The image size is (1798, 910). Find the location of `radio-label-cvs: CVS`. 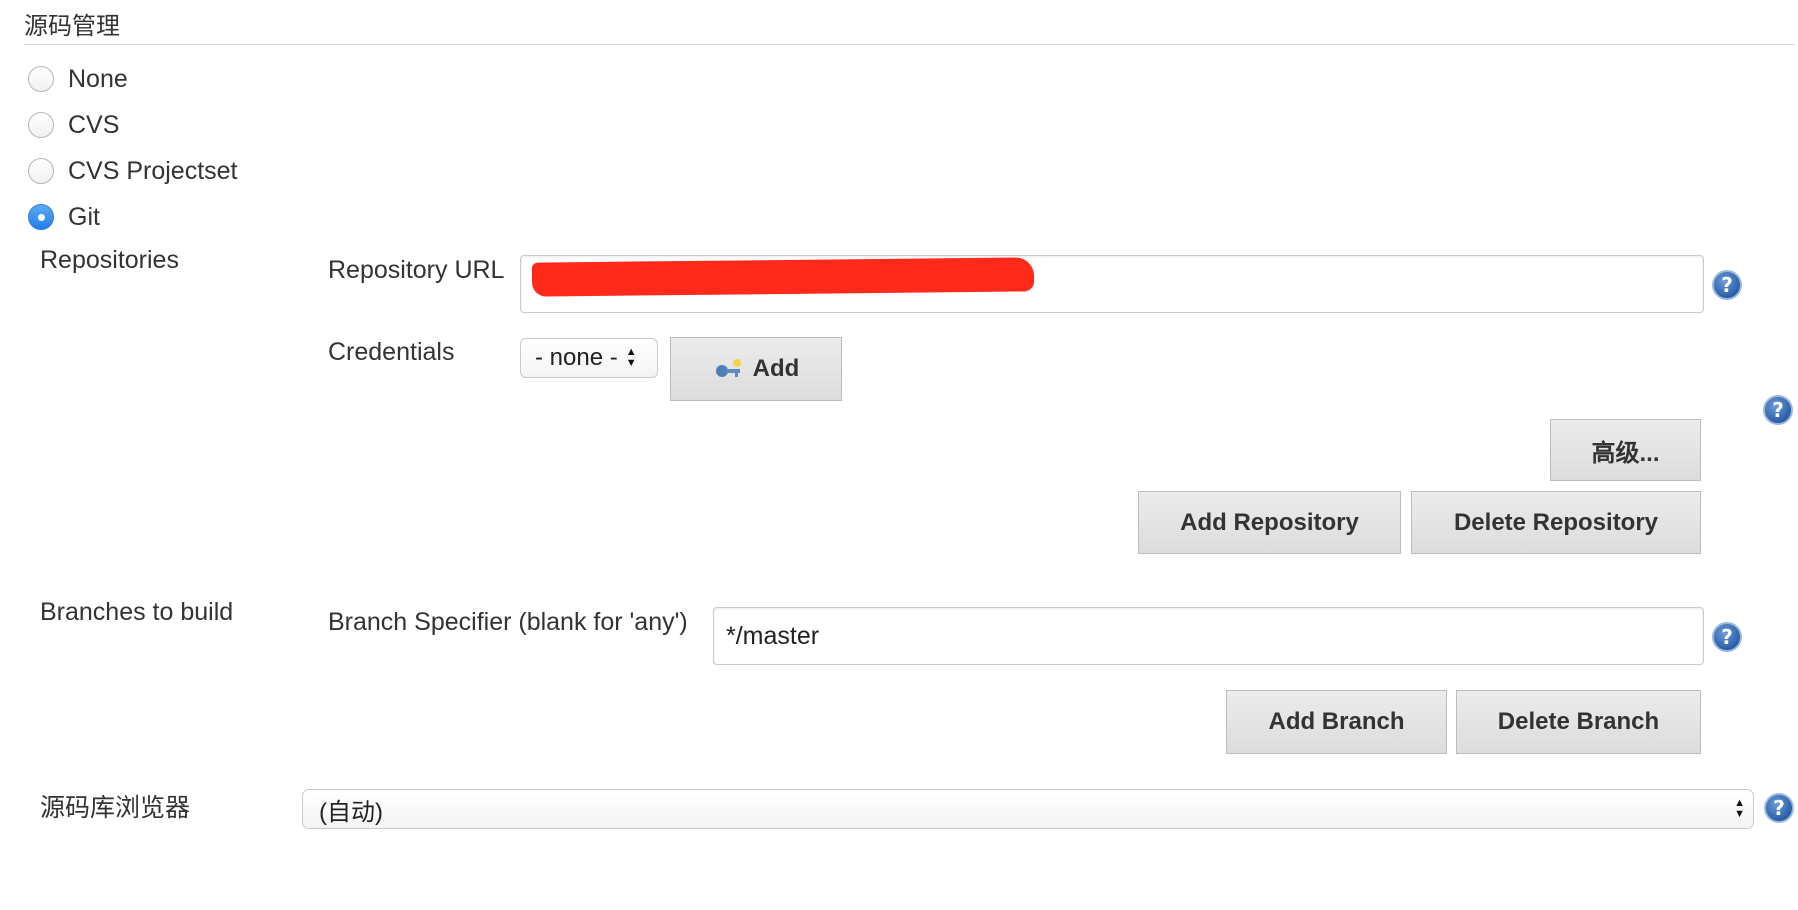

radio-label-cvs: CVS is located at coordinates (94, 124).